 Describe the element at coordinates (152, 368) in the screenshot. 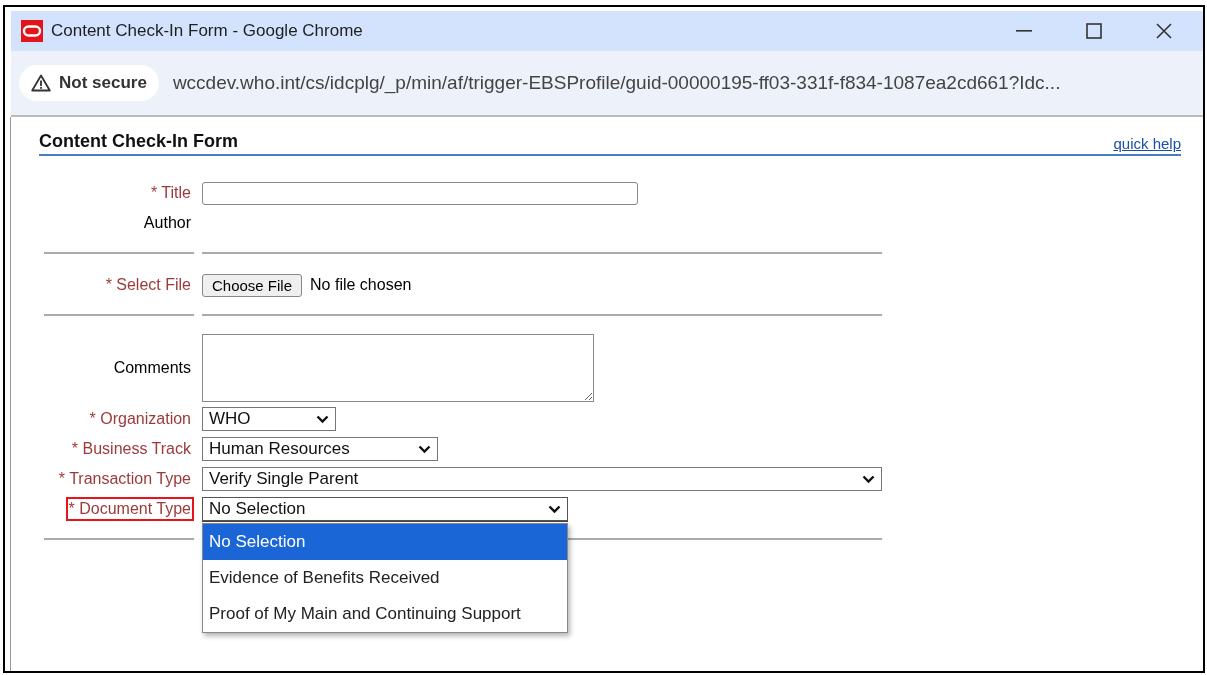

I see `field-label: Comments` at that location.